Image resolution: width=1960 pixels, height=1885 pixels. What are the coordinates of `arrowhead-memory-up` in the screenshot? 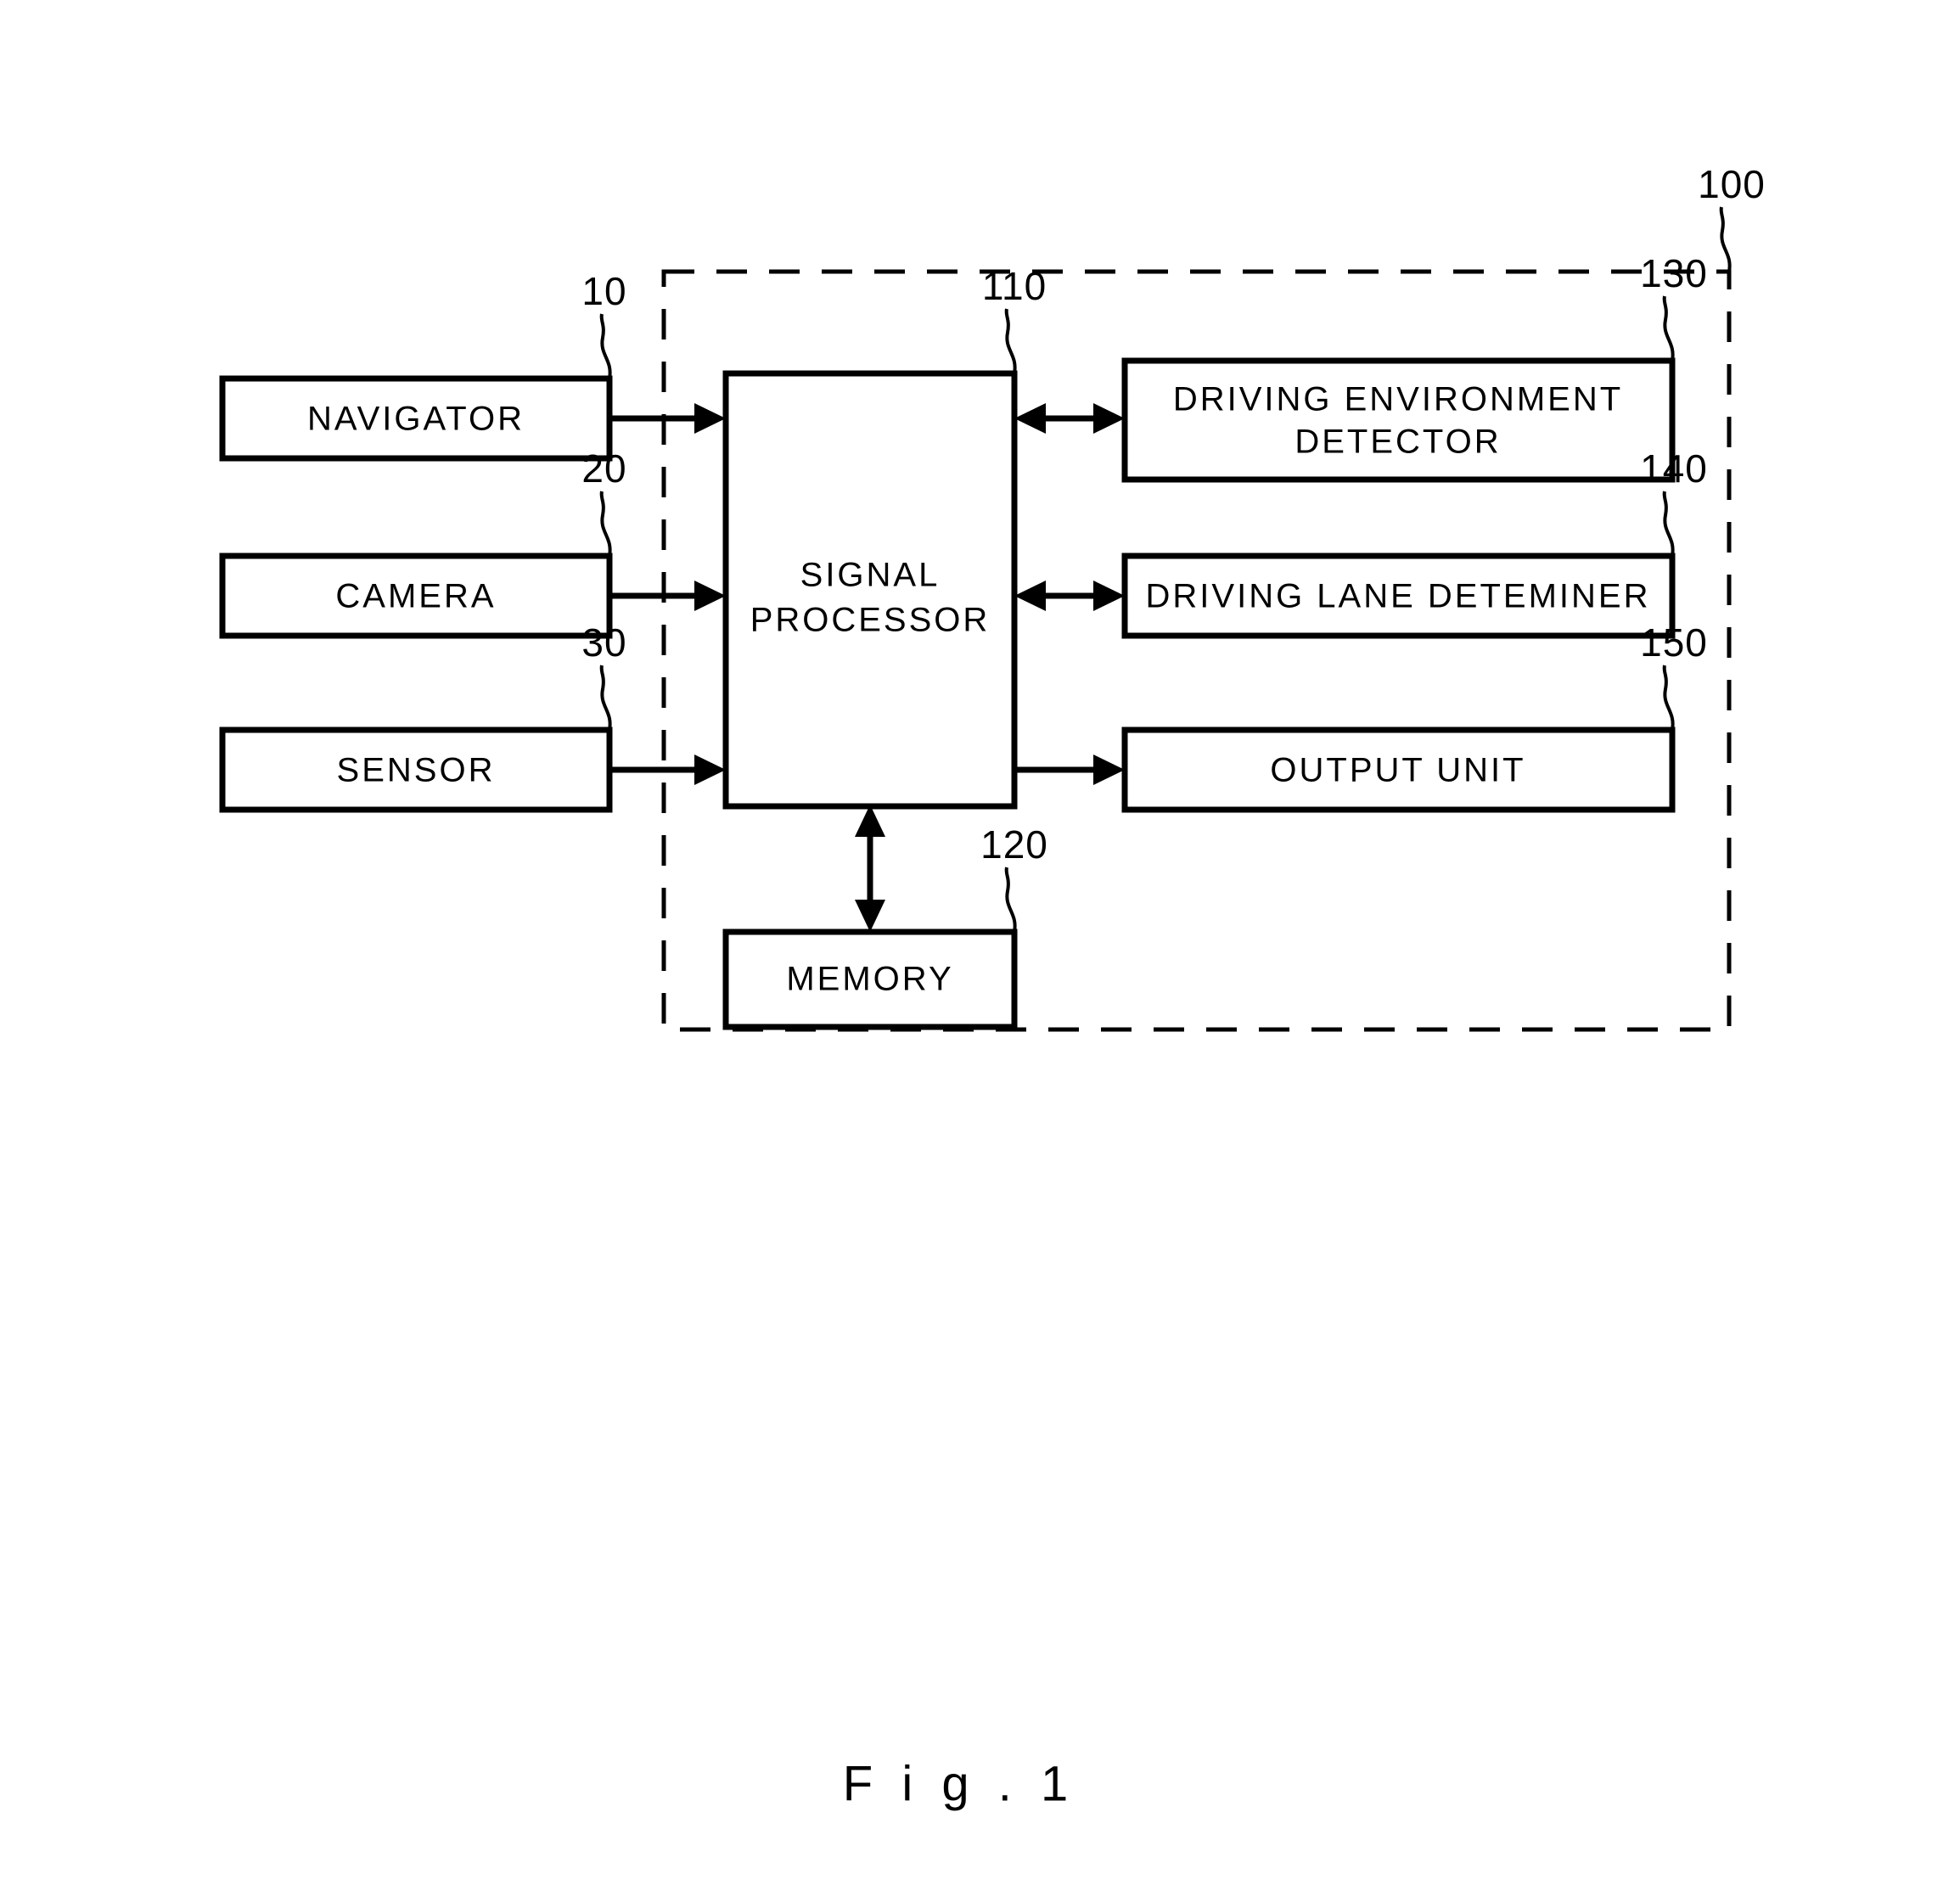 It's located at (870, 821).